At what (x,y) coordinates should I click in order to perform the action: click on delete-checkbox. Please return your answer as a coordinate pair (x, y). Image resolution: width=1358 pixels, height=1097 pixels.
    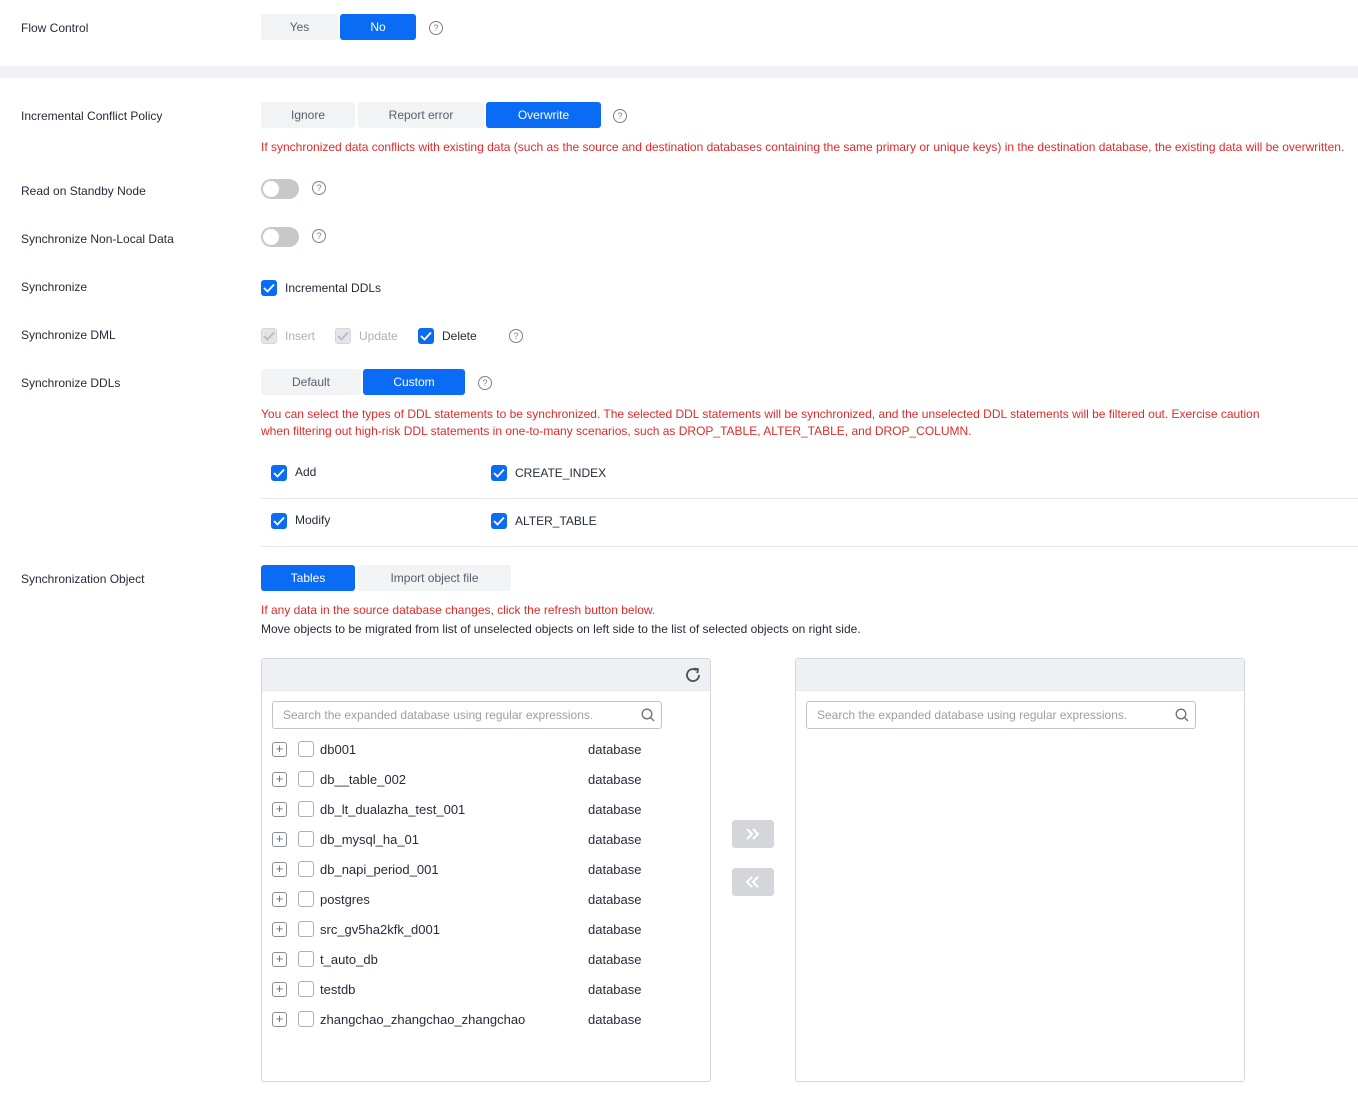
    Looking at the image, I should click on (426, 336).